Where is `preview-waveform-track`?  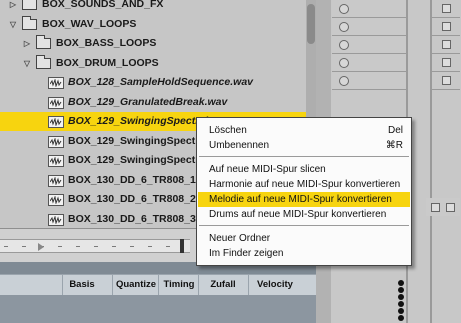 preview-waveform-track is located at coordinates (95, 246).